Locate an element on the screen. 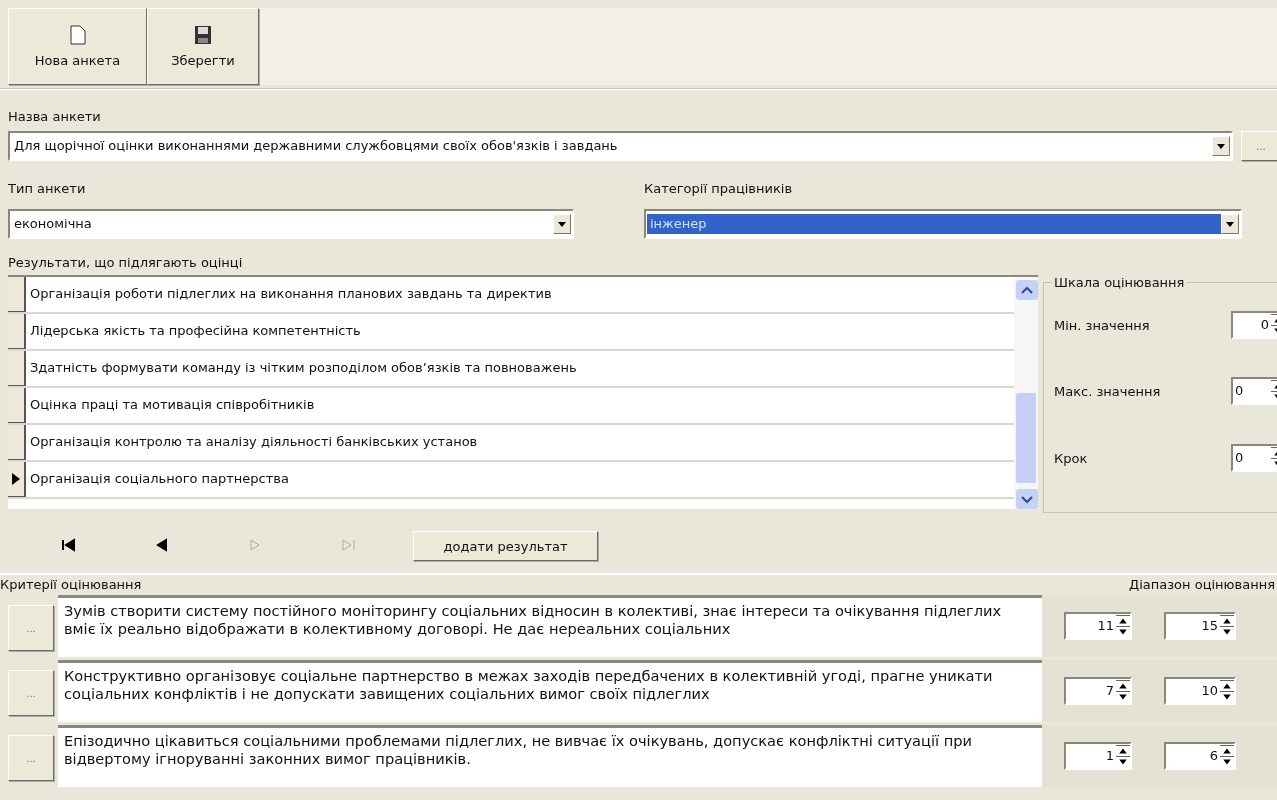 The width and height of the screenshot is (1277, 800). questionnaire-type-combobox: економічна is located at coordinates (291, 224).